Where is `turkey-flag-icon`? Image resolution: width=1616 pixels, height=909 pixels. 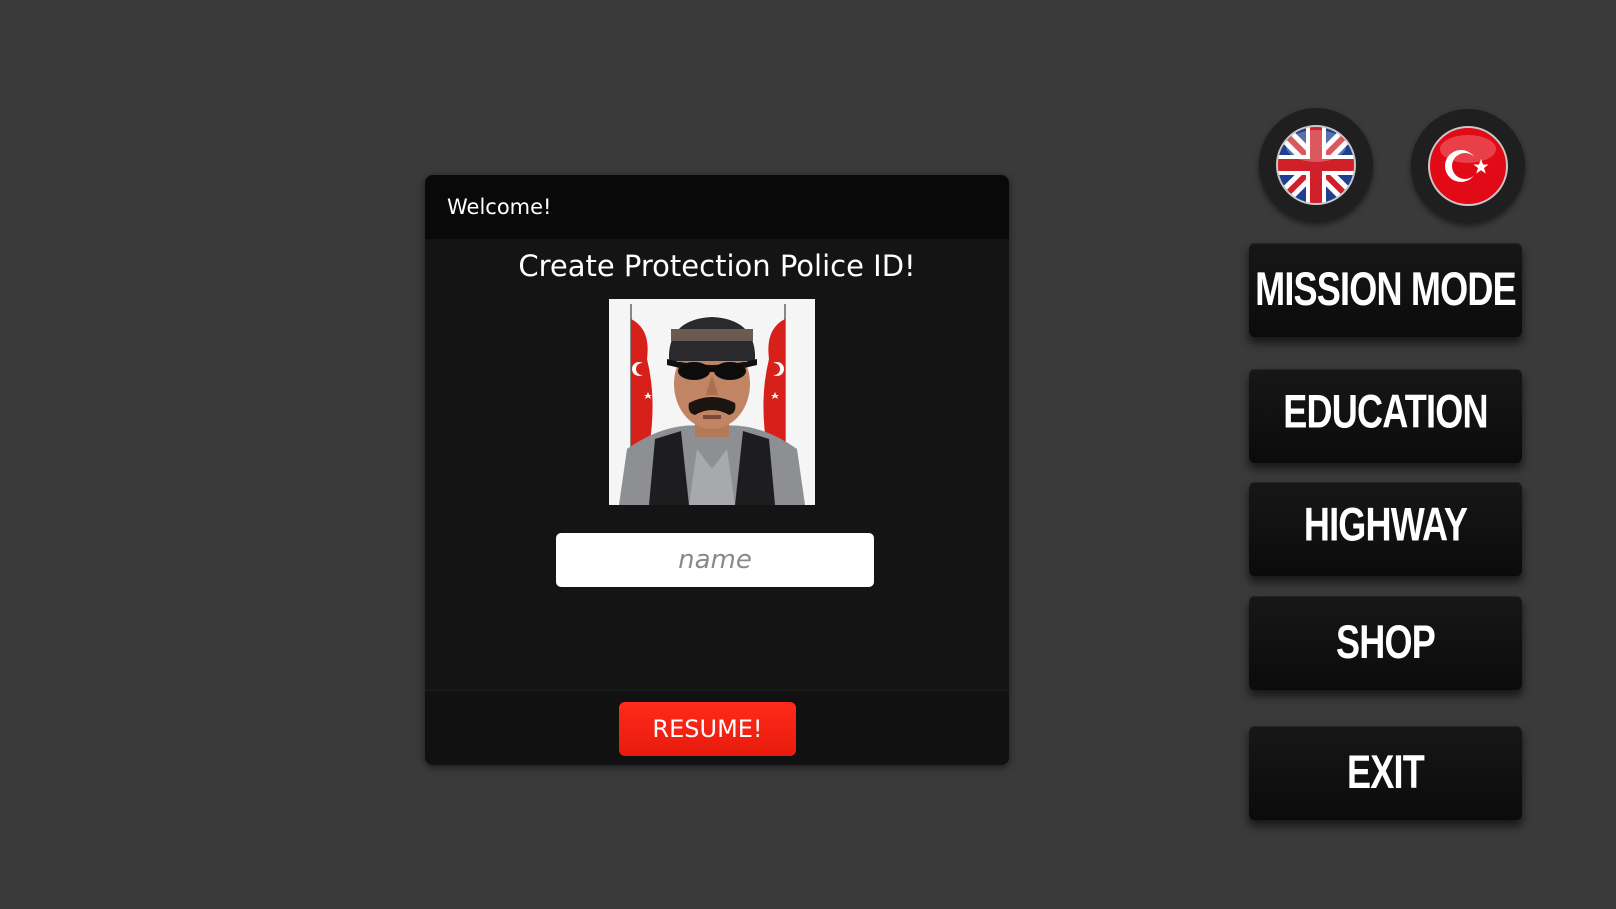
turkey-flag-icon is located at coordinates (1468, 166).